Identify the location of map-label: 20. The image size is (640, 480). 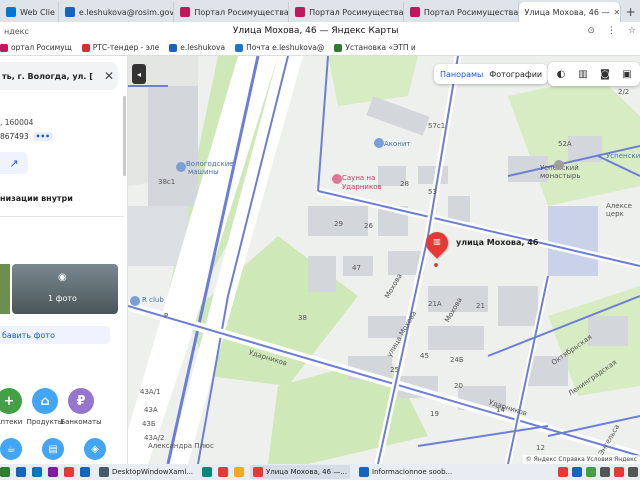
(458, 386).